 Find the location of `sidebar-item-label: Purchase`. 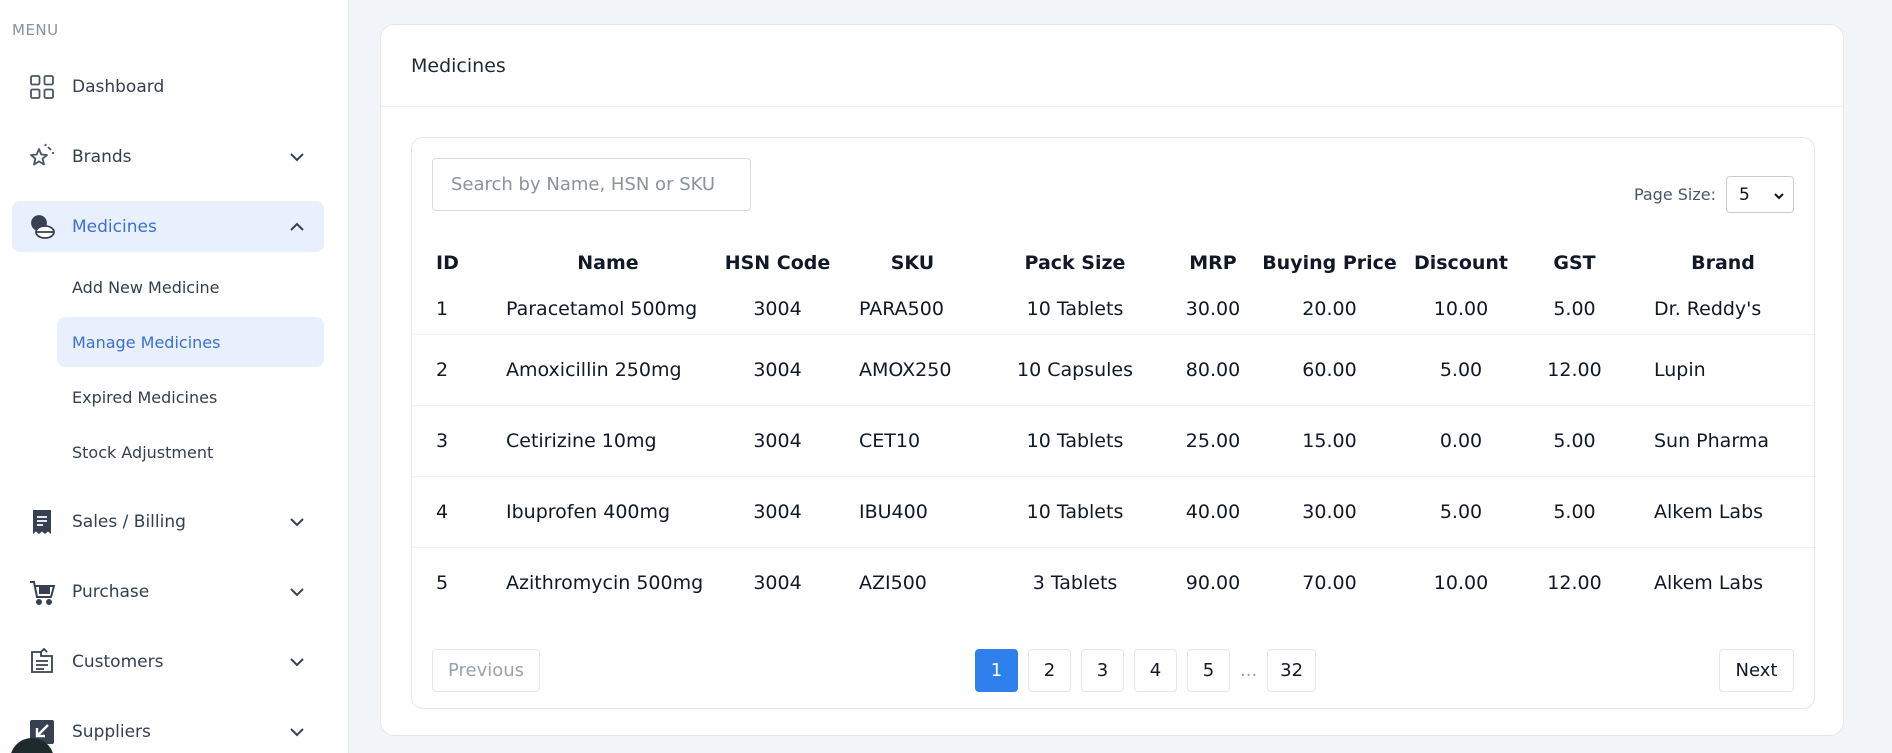

sidebar-item-label: Purchase is located at coordinates (111, 591).